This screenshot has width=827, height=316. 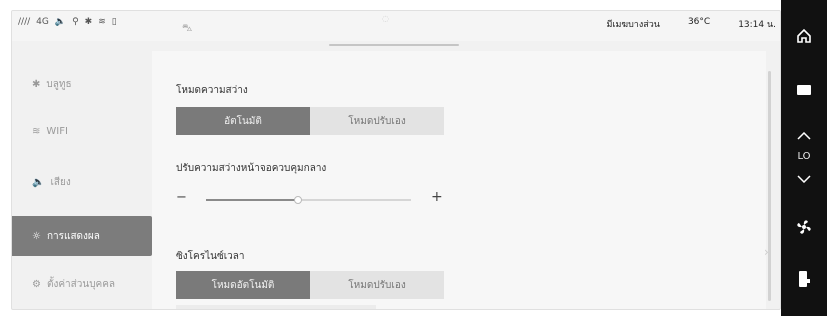 What do you see at coordinates (36, 236) in the screenshot?
I see `sun-icon: ☼` at bounding box center [36, 236].